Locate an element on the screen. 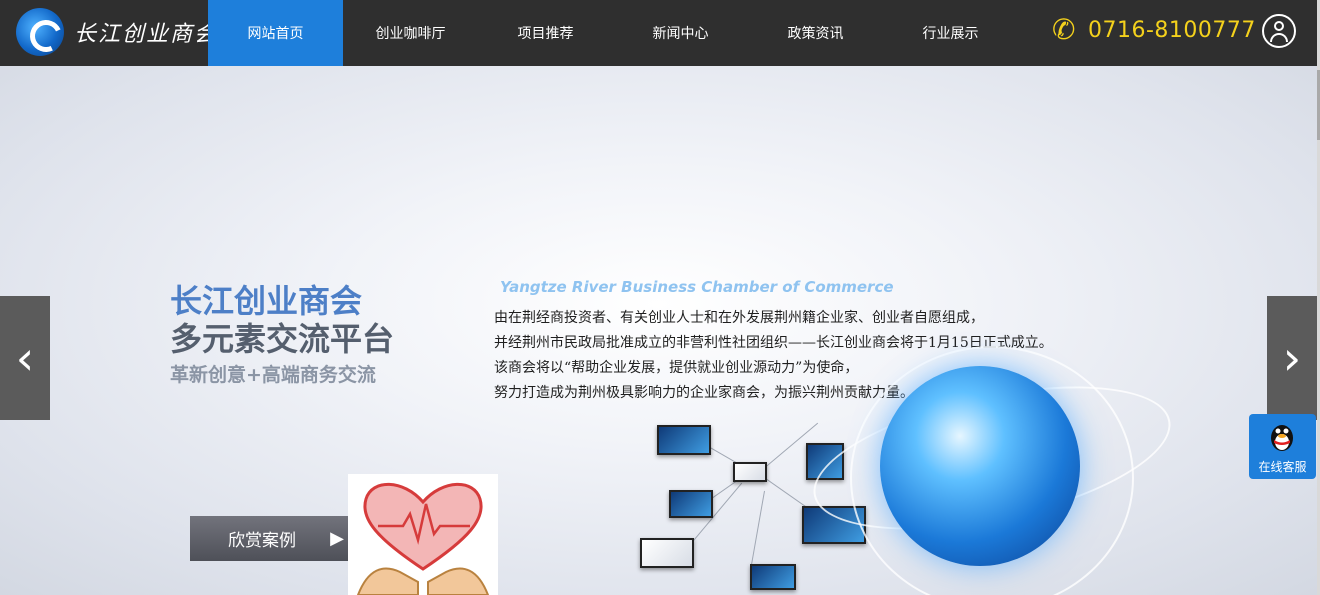 The height and width of the screenshot is (595, 1320). qq-penguin-icon is located at coordinates (1282, 438).